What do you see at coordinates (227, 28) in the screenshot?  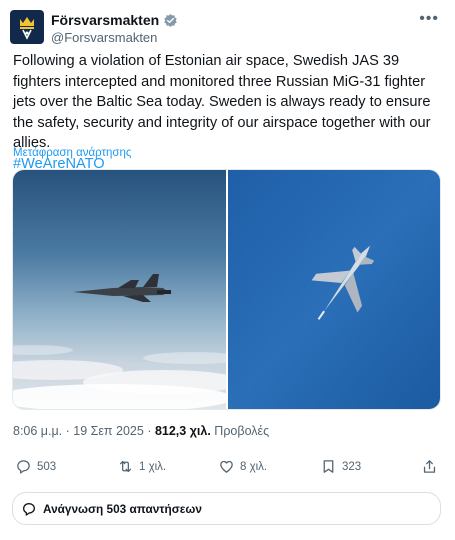 I see `post-header: Försvarsmakten @Forsvarsmakten •••` at bounding box center [227, 28].